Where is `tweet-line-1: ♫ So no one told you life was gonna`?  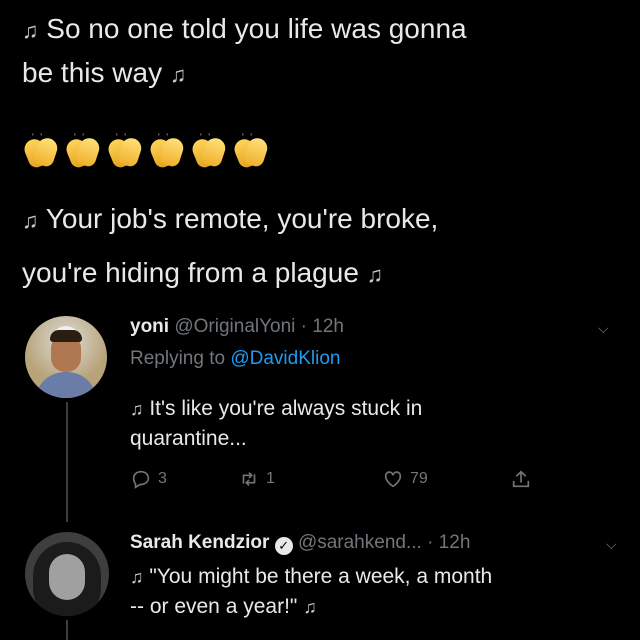 tweet-line-1: ♫ So no one told you life was gonna is located at coordinates (322, 30).